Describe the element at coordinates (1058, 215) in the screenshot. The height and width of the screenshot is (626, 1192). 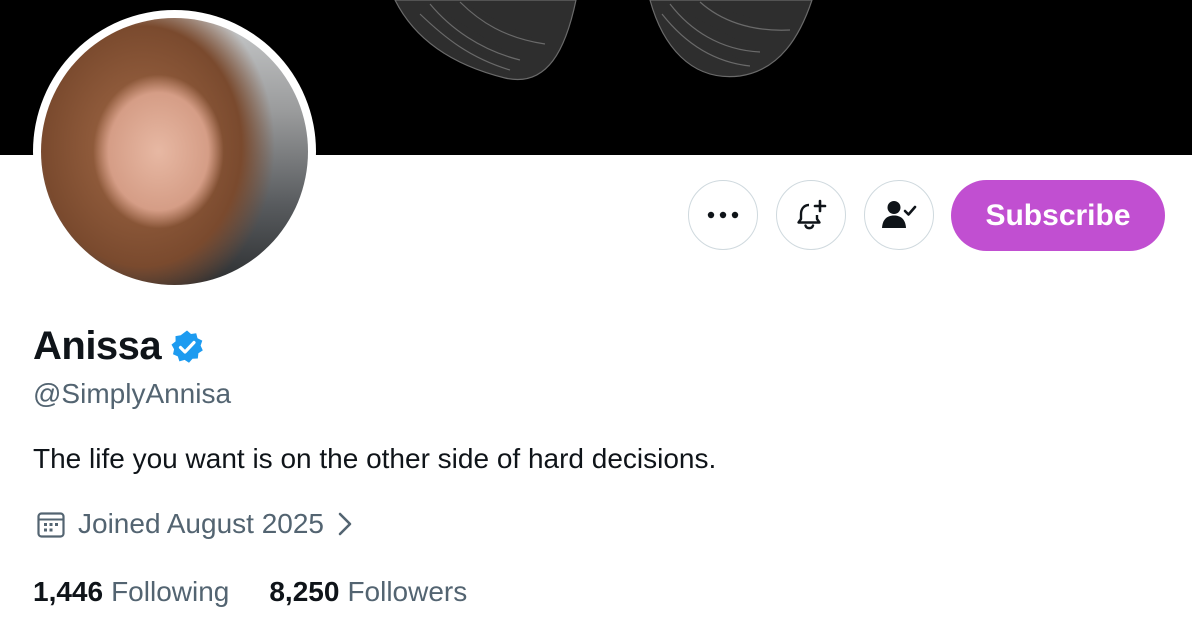
I see `subscribe-button: Subscribe` at that location.